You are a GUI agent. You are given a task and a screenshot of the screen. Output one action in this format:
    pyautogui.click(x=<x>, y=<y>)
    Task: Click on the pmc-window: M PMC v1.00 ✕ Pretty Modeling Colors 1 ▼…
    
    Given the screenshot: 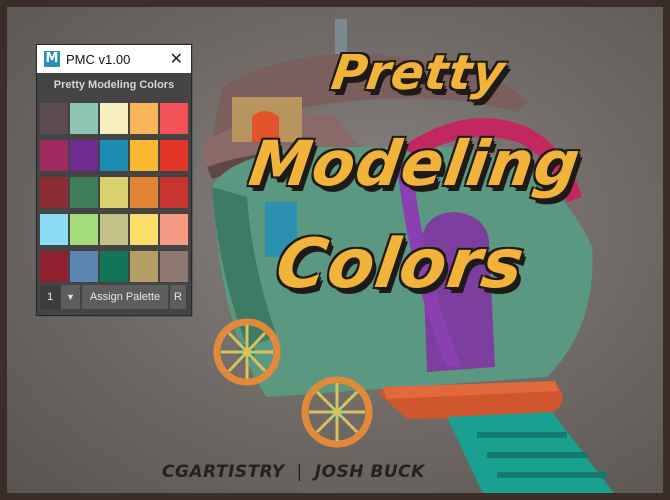 What is the action you would take?
    pyautogui.click(x=114, y=180)
    